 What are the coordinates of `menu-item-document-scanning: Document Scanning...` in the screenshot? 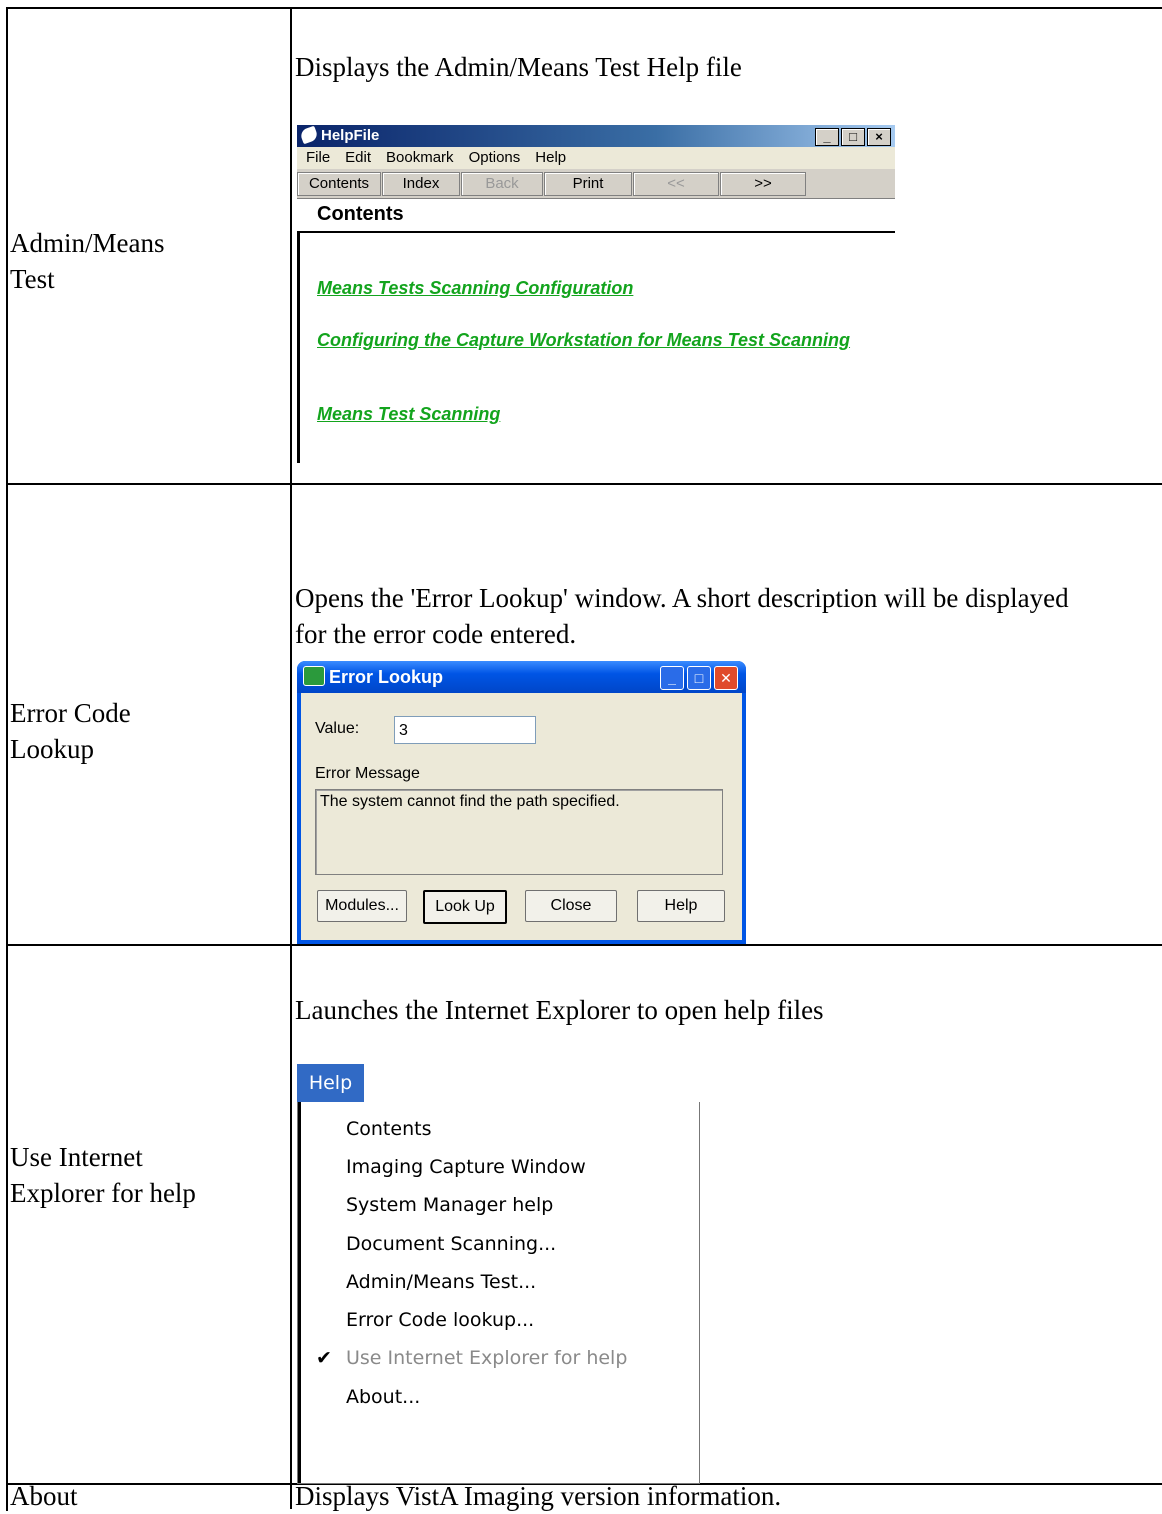 It's located at (451, 1244).